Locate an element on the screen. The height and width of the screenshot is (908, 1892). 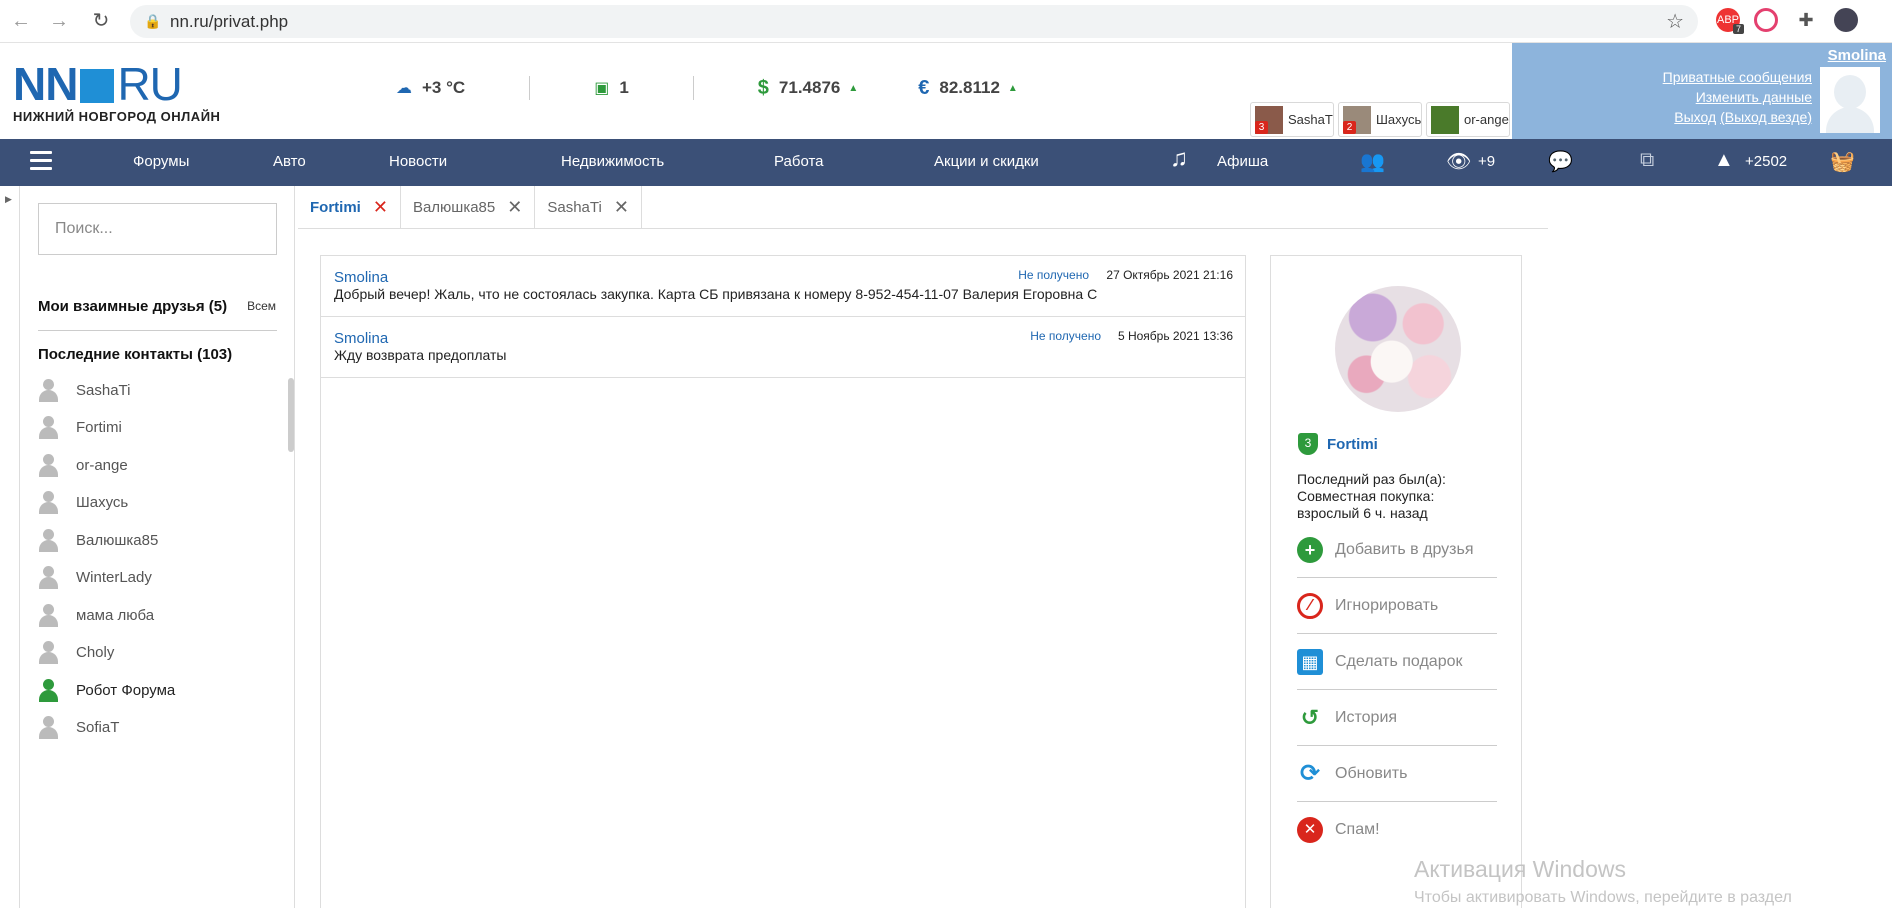
open-chat-item: 2 Шахусь is located at coordinates (1380, 119).